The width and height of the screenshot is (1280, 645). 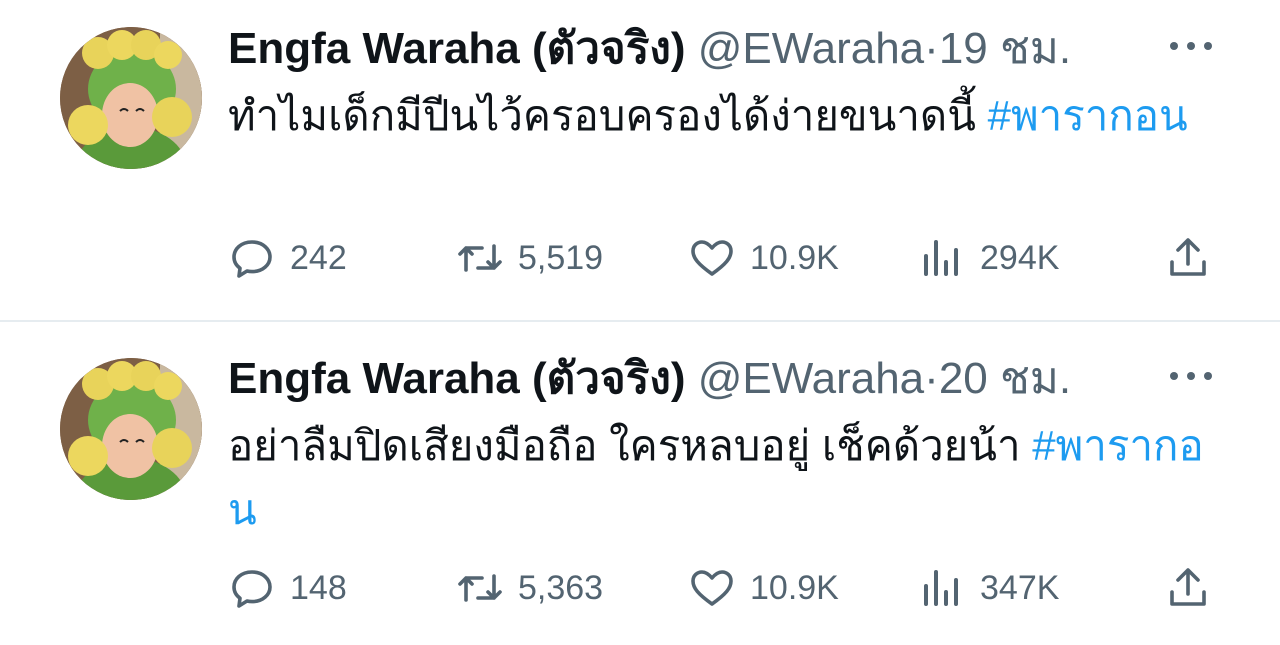 I want to click on action-bar: 148 5,363 10.9K 347K, so click(x=723, y=588).